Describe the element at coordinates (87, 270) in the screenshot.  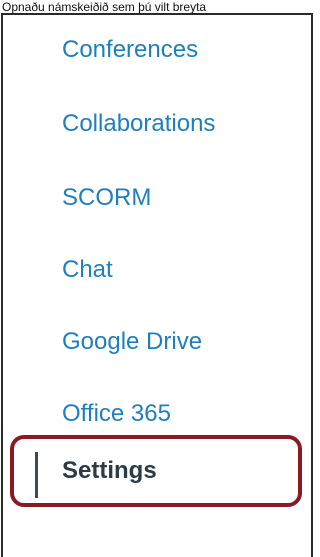
I see `nav-item-chat: Chat` at that location.